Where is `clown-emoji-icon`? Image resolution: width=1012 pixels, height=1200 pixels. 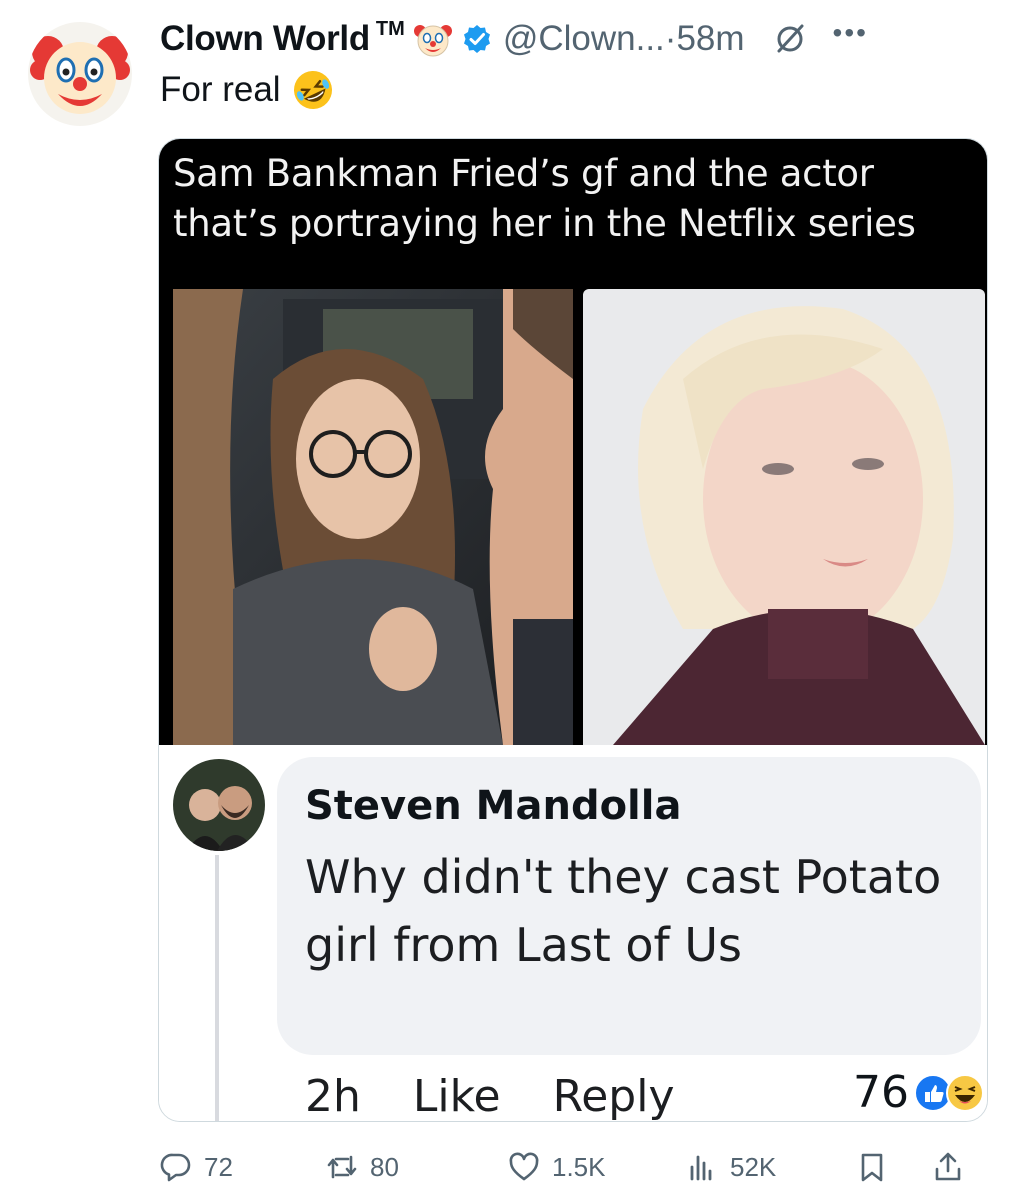
clown-emoji-icon is located at coordinates (432, 41).